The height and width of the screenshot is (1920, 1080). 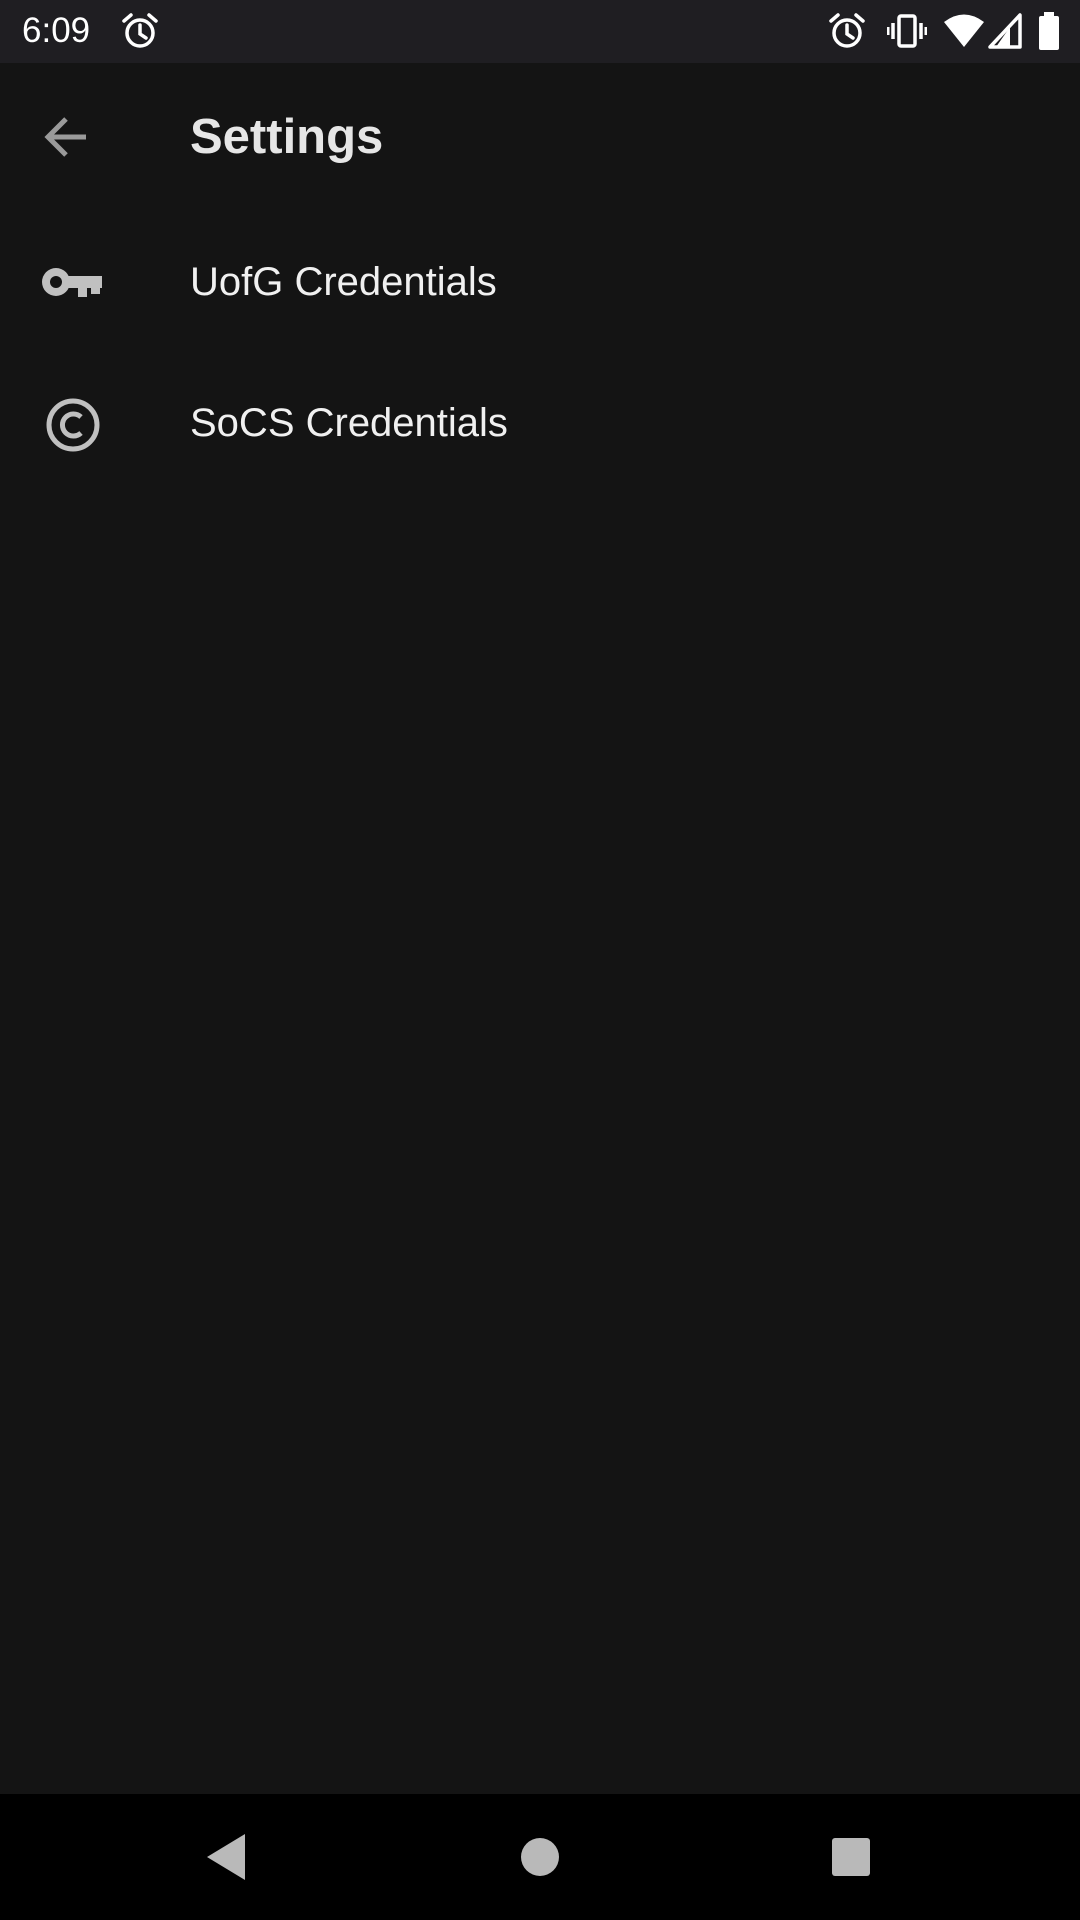 I want to click on settings-item-socs-credentials: SoCS Credentials, so click(x=540, y=422).